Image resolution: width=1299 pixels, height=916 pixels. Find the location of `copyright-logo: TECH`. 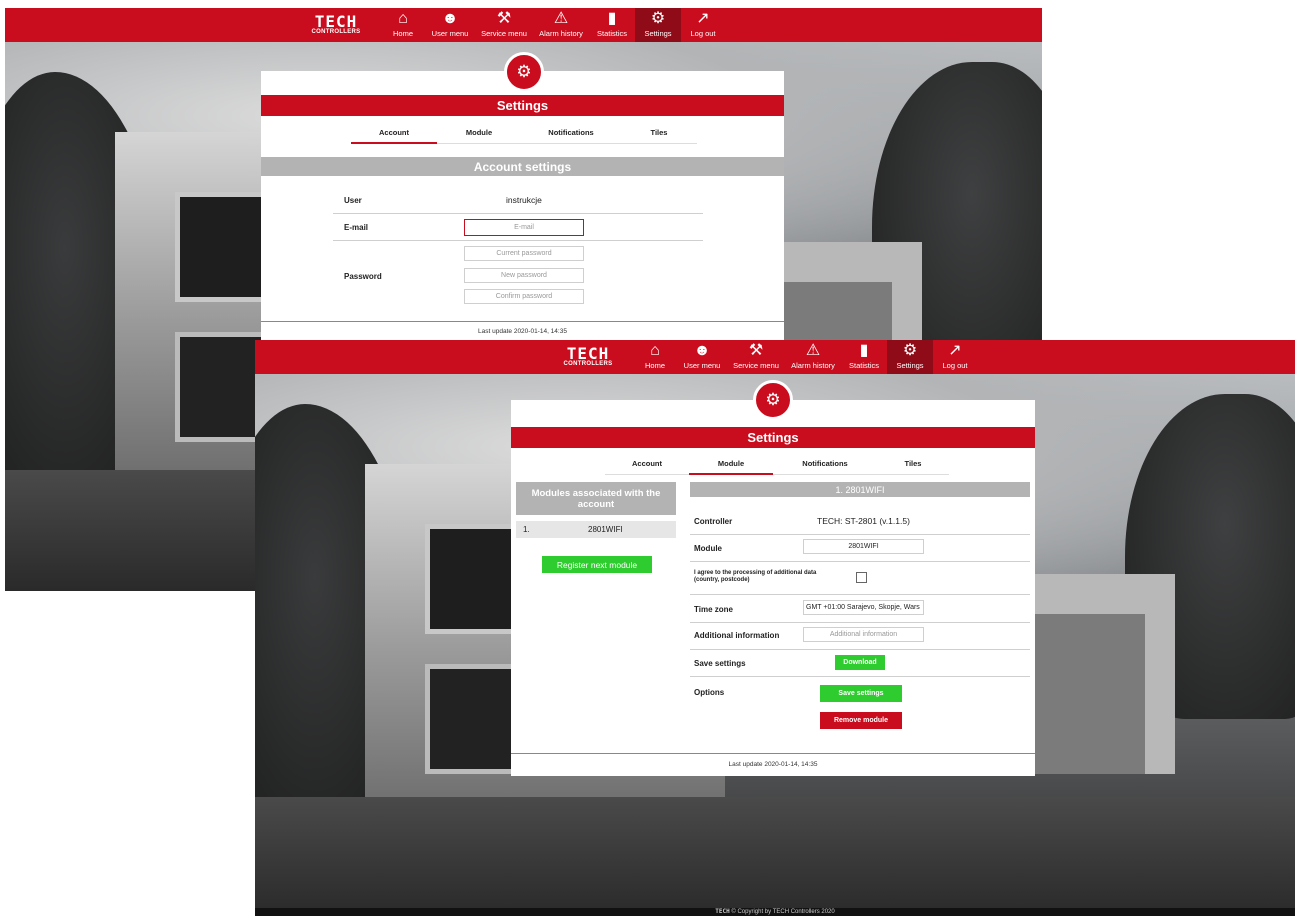

copyright-logo: TECH is located at coordinates (722, 911).